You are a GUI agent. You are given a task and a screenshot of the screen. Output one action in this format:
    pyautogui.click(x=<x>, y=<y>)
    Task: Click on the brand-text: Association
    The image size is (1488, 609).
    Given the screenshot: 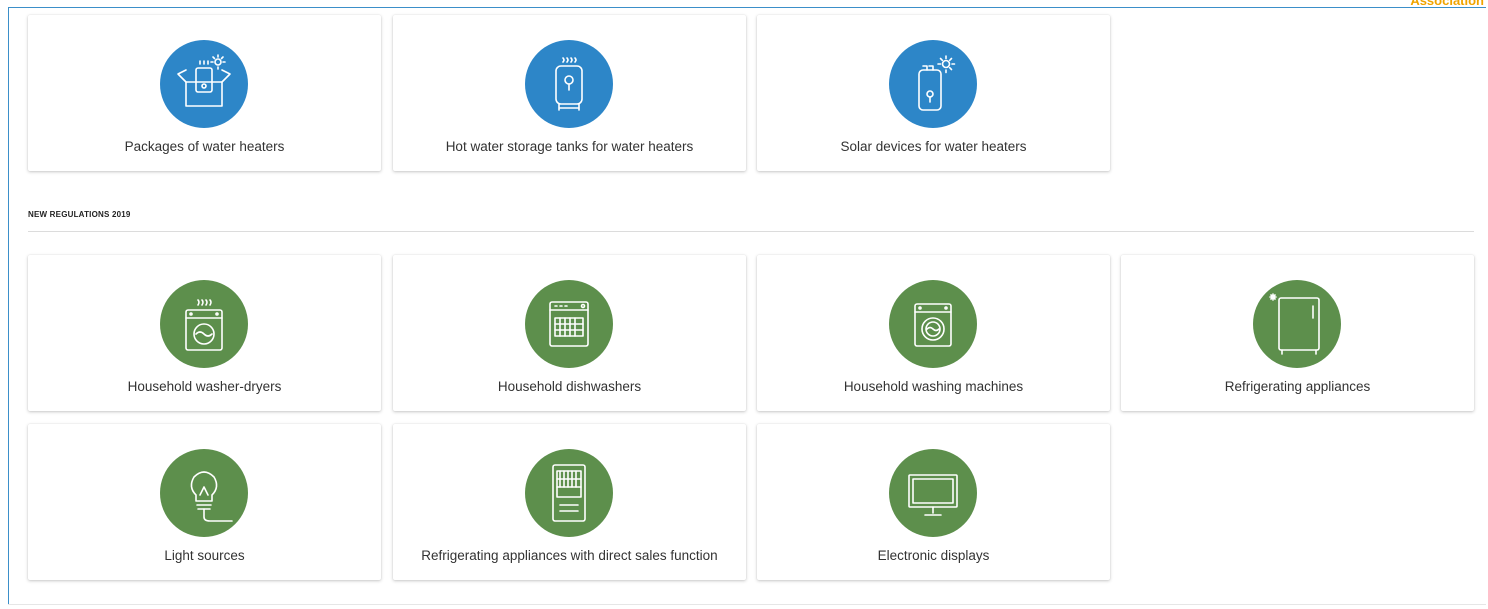 What is the action you would take?
    pyautogui.click(x=1447, y=4)
    